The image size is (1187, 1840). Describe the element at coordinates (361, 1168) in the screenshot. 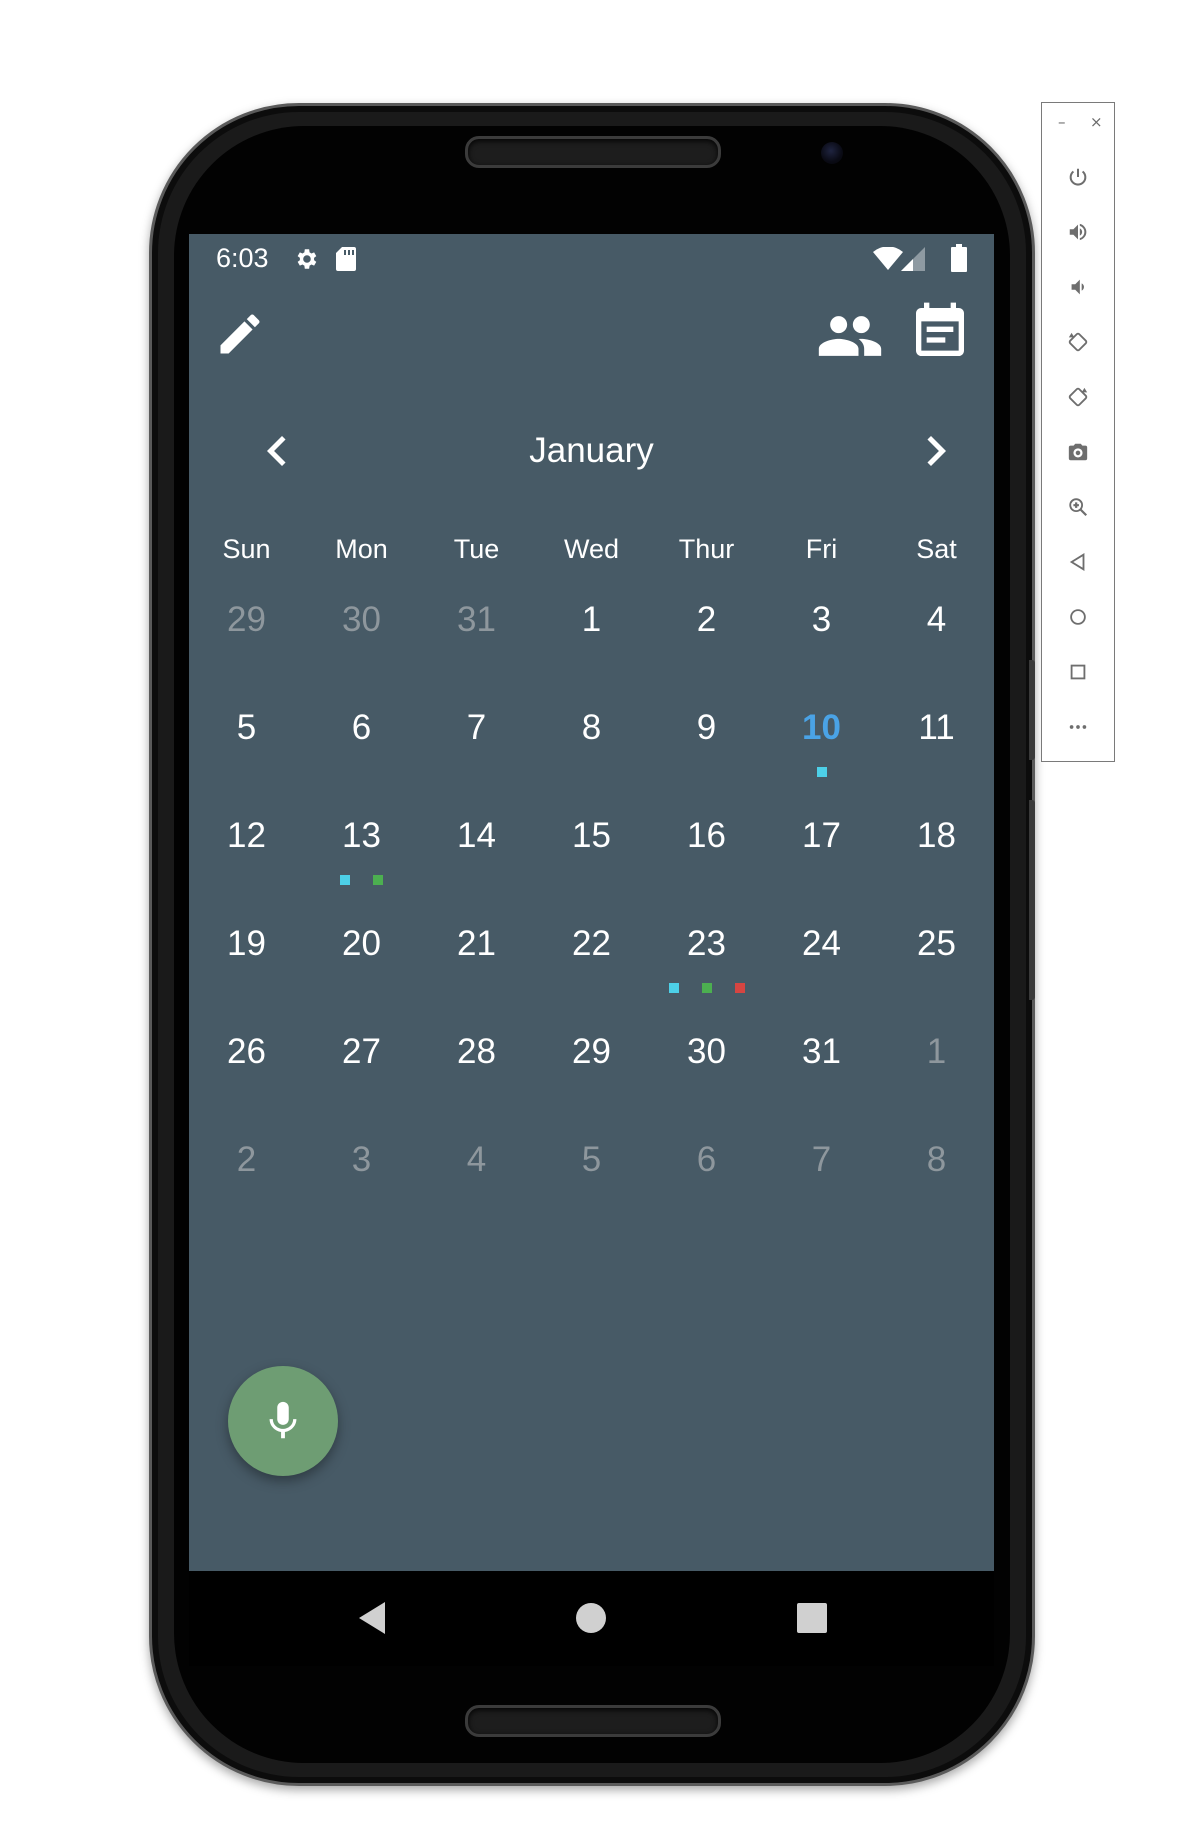

I see `day-cell-other-month: 3` at that location.